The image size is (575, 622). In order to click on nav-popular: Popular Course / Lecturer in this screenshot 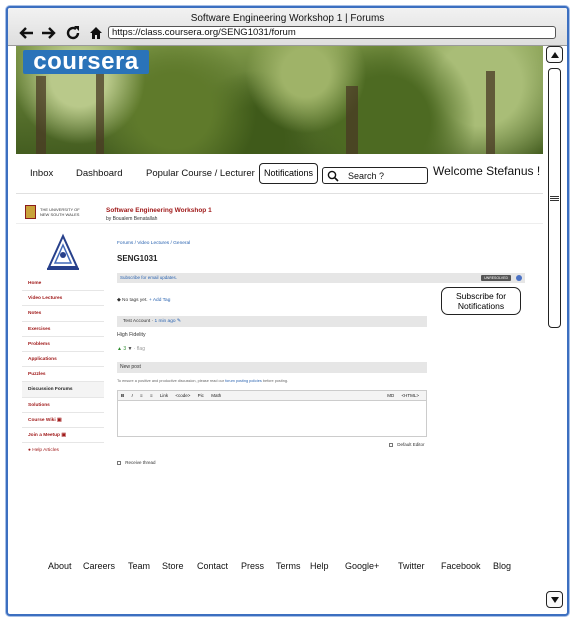, I will do `click(200, 173)`.